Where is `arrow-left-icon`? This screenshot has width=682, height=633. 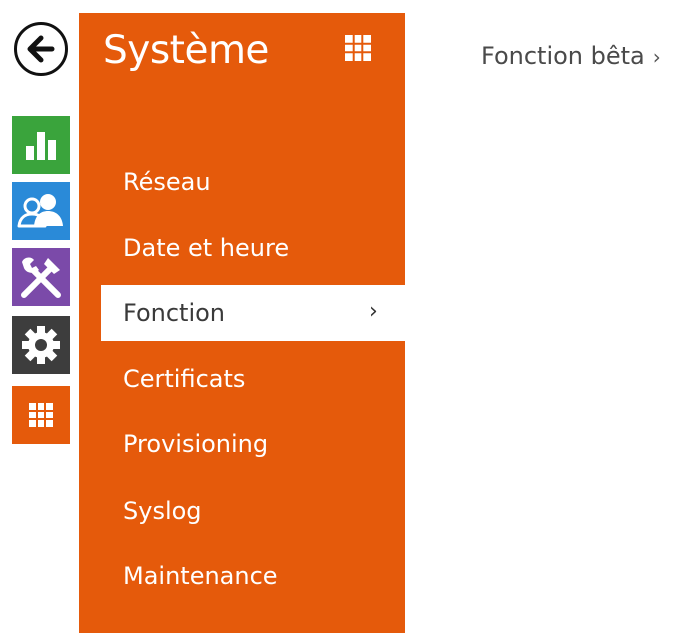 arrow-left-icon is located at coordinates (41, 49).